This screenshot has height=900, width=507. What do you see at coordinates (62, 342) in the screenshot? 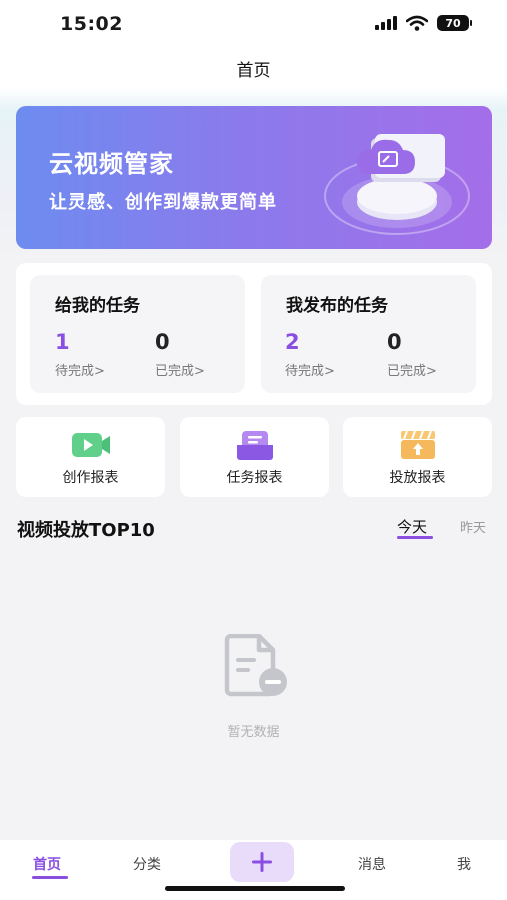
I see `assigned-pending-count: 1` at bounding box center [62, 342].